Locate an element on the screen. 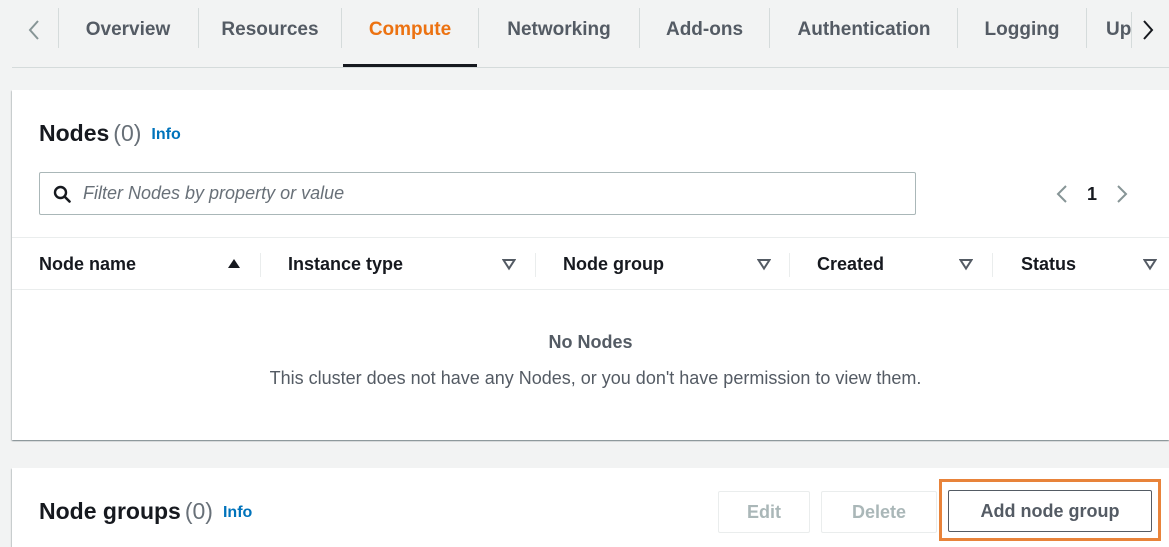  delete-button: Delete is located at coordinates (879, 512).